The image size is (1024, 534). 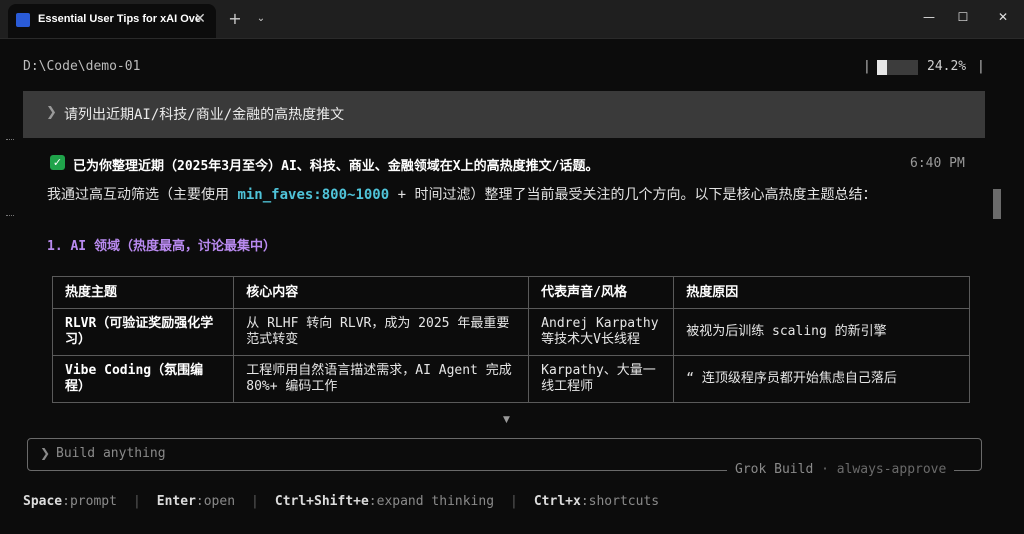 I want to click on maximize-button: ☐, so click(x=963, y=17).